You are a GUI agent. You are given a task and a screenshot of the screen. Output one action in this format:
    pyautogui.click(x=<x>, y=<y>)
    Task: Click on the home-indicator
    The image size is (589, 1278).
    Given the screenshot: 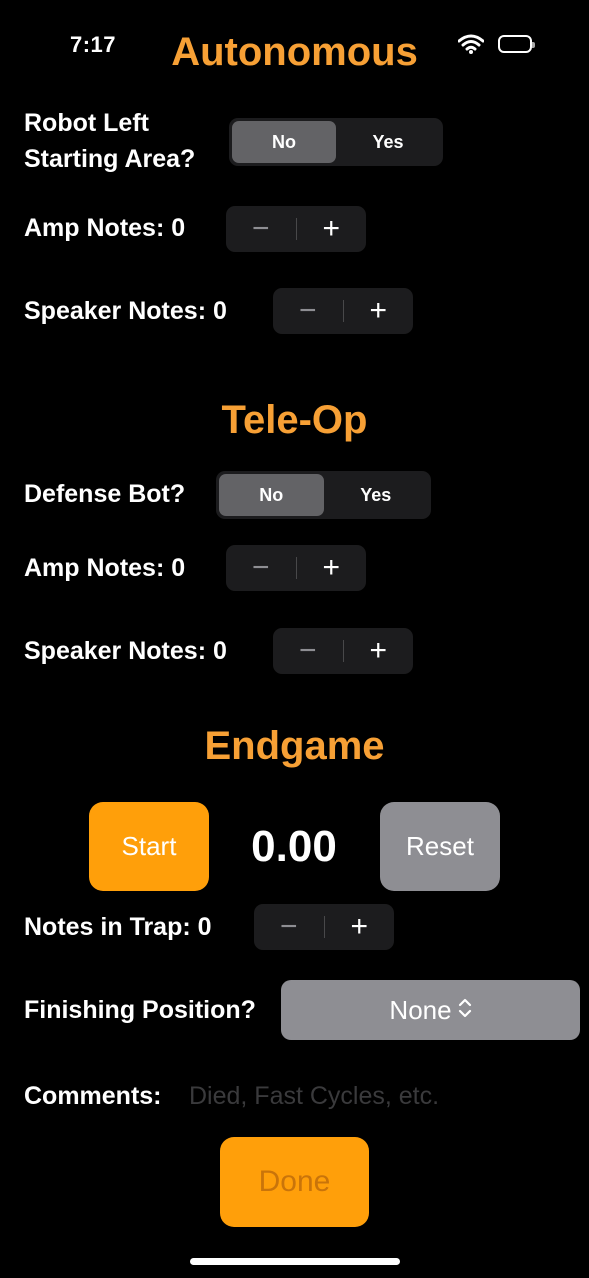 What is the action you would take?
    pyautogui.click(x=295, y=1261)
    